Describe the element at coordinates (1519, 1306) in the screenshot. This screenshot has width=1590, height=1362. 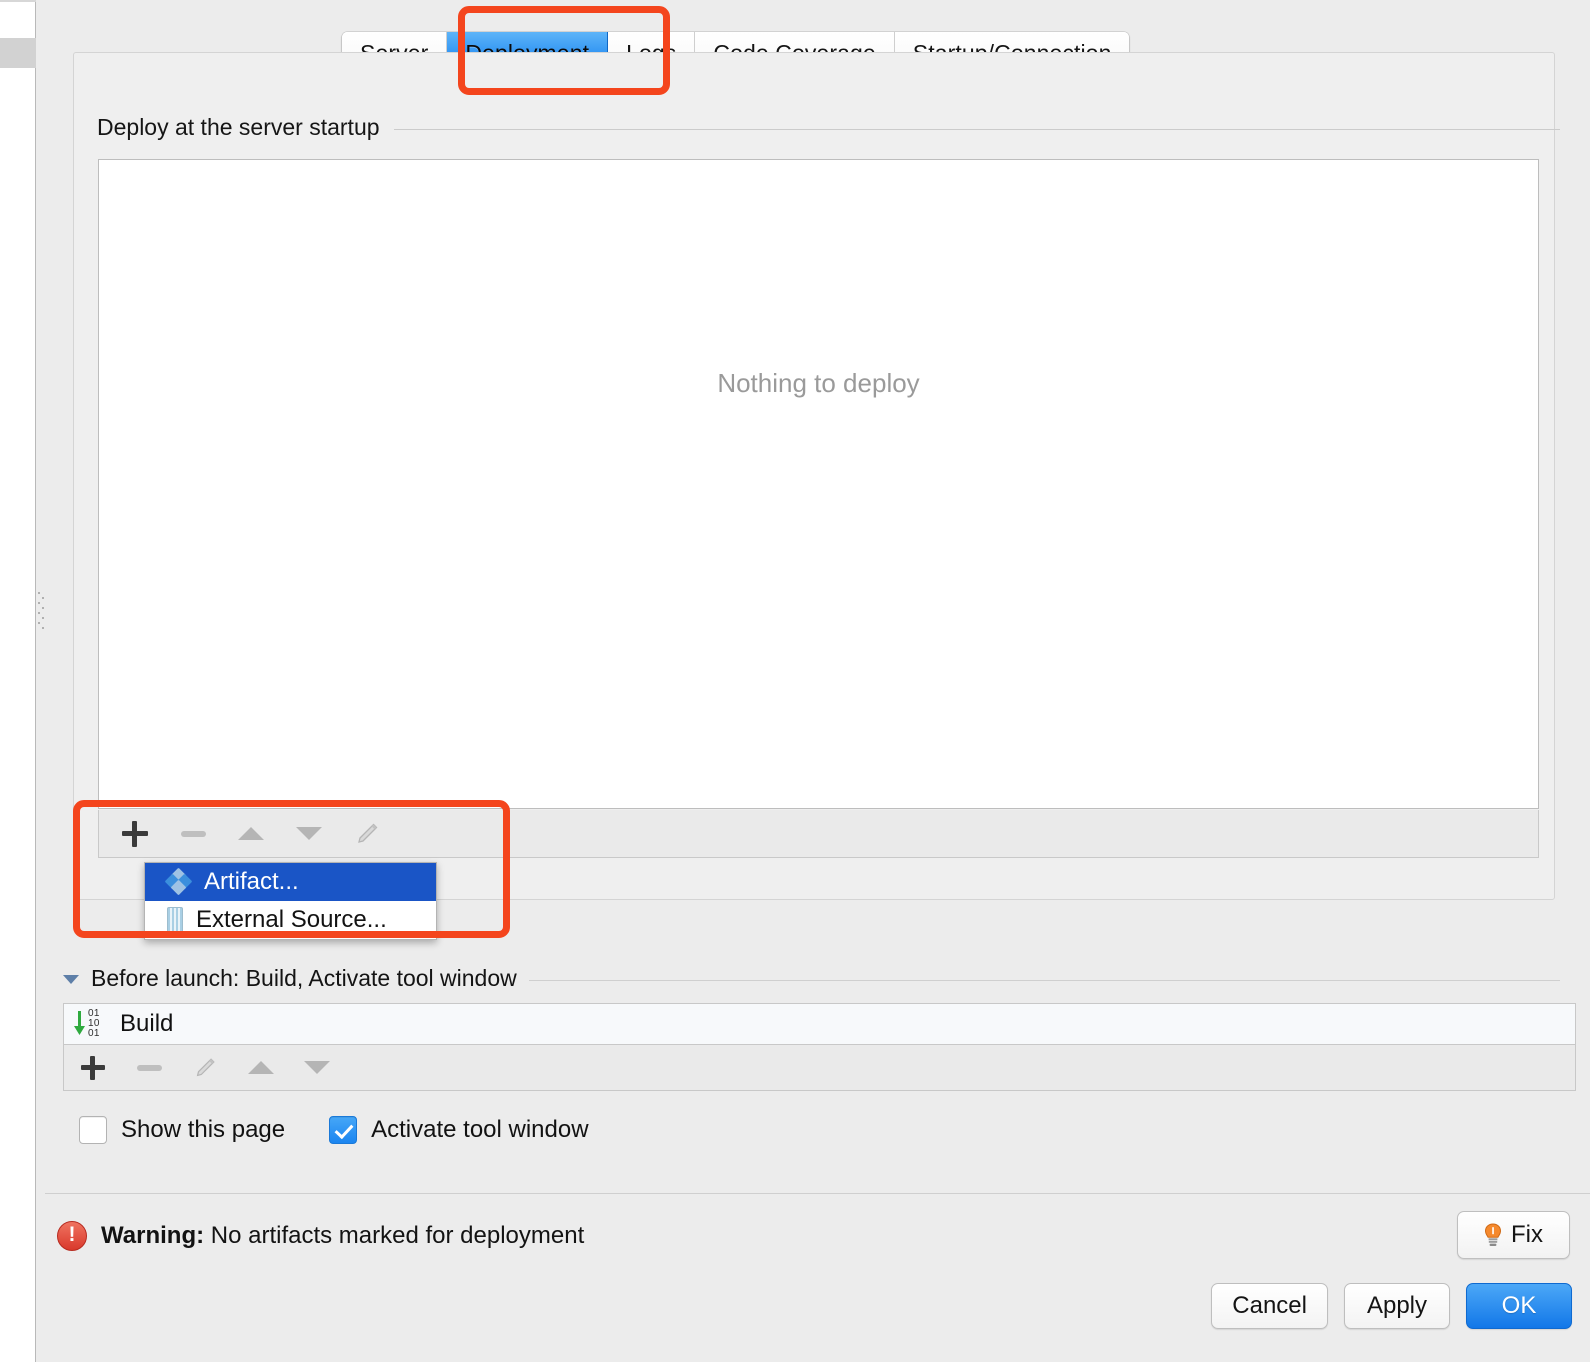
I see `ok-button: OK` at that location.